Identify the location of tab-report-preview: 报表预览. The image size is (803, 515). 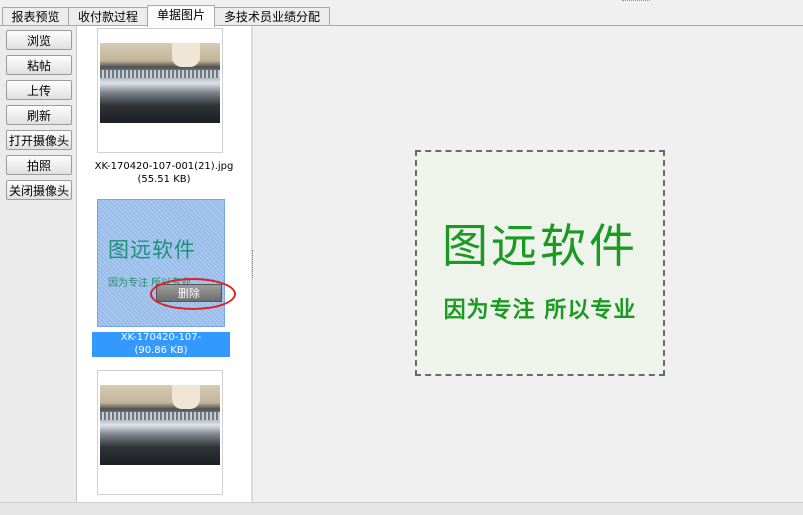
(35, 16).